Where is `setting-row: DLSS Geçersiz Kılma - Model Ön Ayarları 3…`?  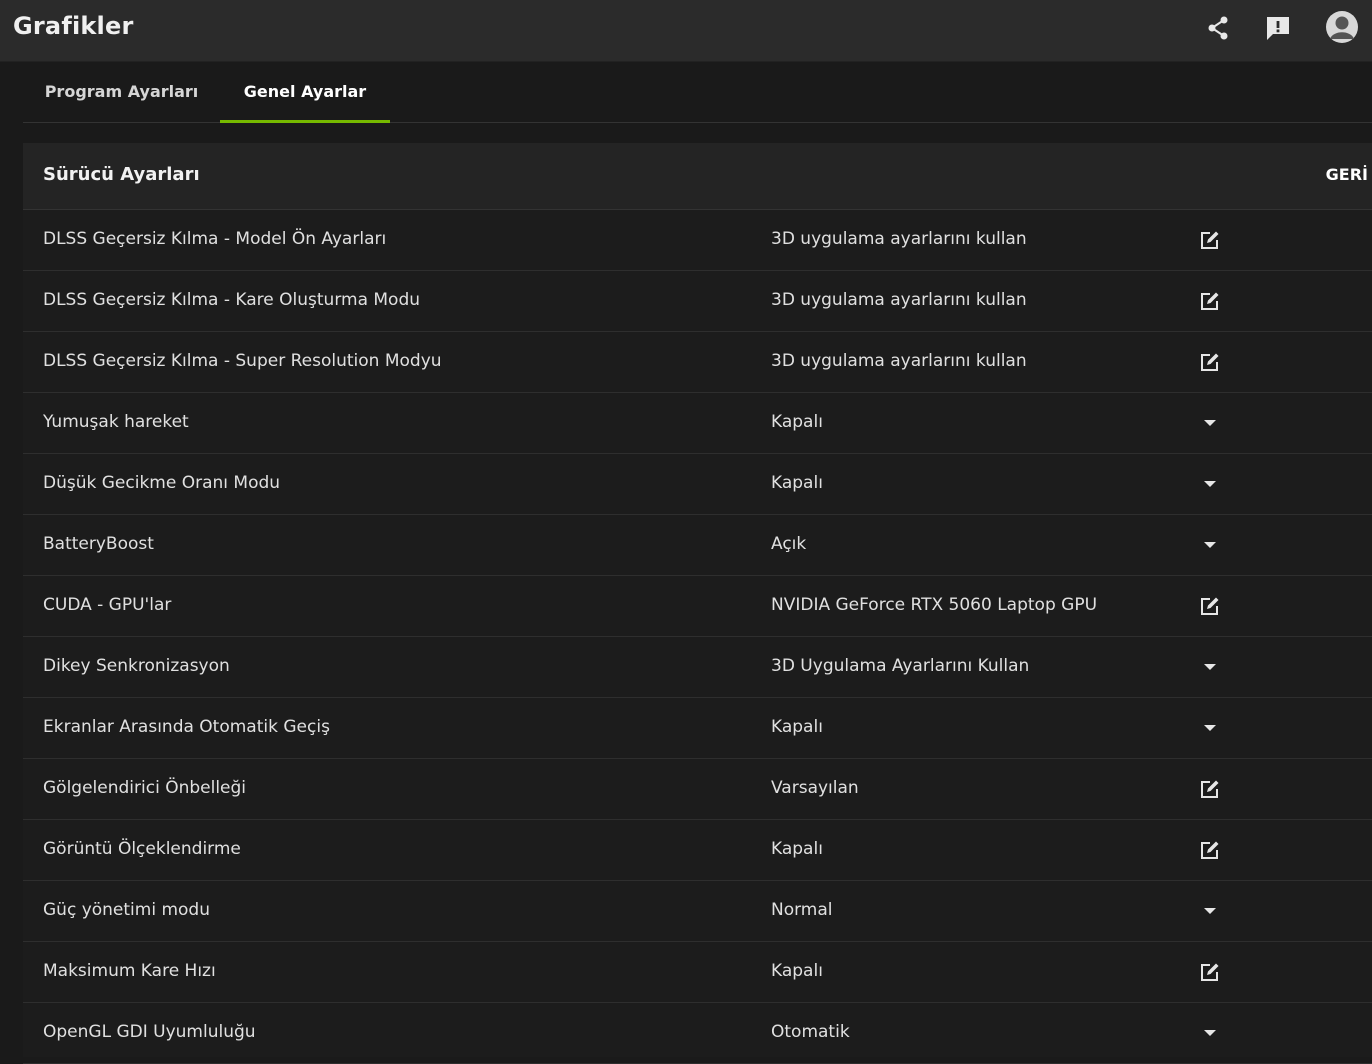 setting-row: DLSS Geçersiz Kılma - Model Ön Ayarları 3… is located at coordinates (697, 240).